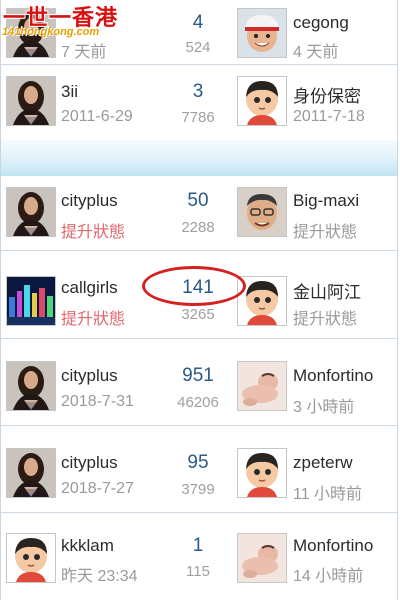  Describe the element at coordinates (326, 201) in the screenshot. I see `right-user-name: Big-maxi` at that location.